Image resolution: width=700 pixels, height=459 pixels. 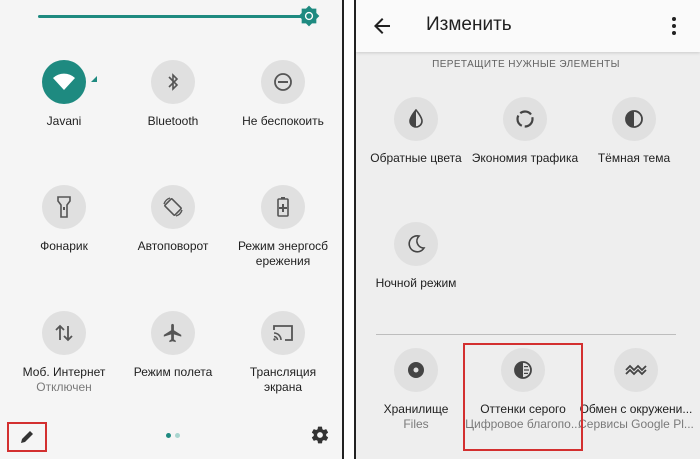 I want to click on tile-screen-cast: Трансляция экрана, so click(x=282, y=353).